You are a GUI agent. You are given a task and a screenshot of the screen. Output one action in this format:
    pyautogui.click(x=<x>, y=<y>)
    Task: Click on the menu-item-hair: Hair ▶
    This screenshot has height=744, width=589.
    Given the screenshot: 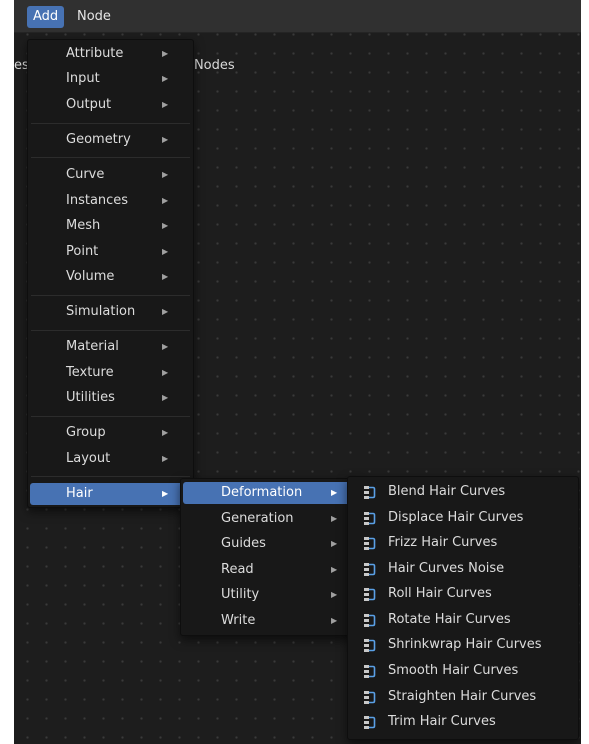 What is the action you would take?
    pyautogui.click(x=110, y=494)
    